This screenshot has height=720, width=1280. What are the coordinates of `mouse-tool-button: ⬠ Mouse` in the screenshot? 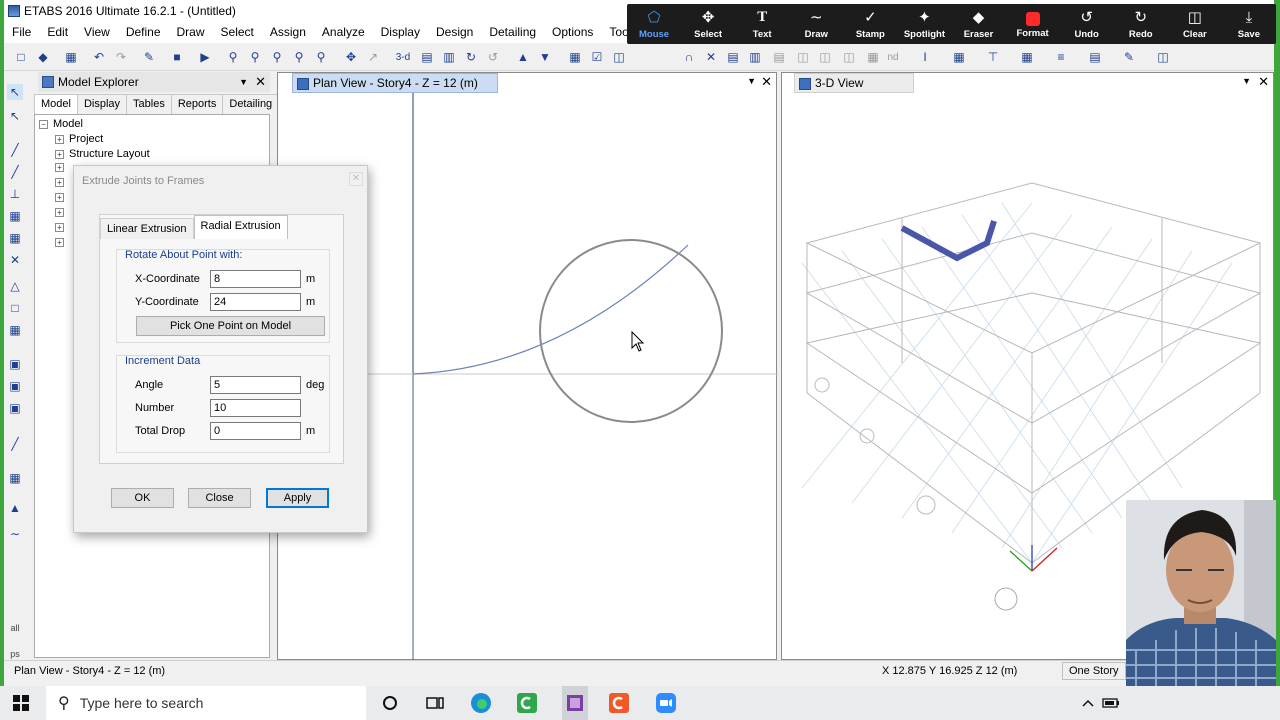 It's located at (654, 24).